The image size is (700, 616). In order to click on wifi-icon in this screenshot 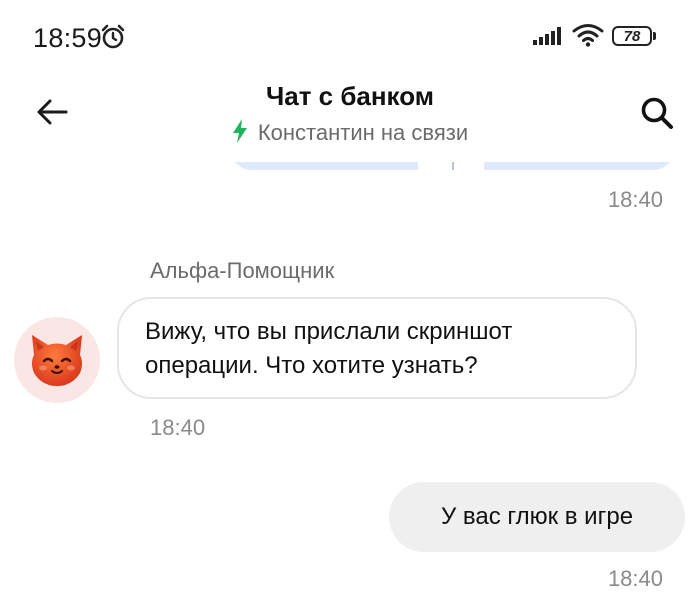, I will do `click(588, 37)`.